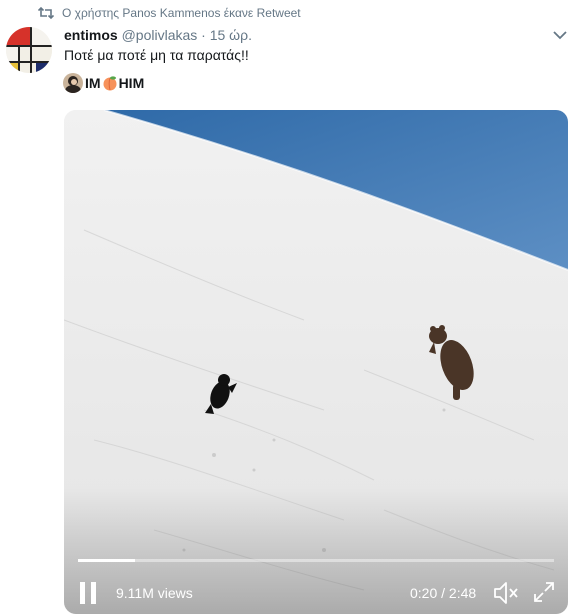  Describe the element at coordinates (73, 83) in the screenshot. I see `profile-picture-icon` at that location.